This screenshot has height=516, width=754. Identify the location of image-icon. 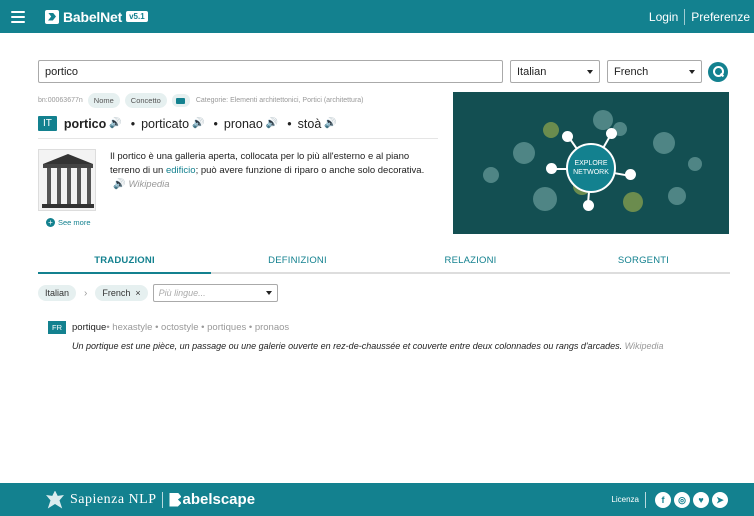
(180, 100).